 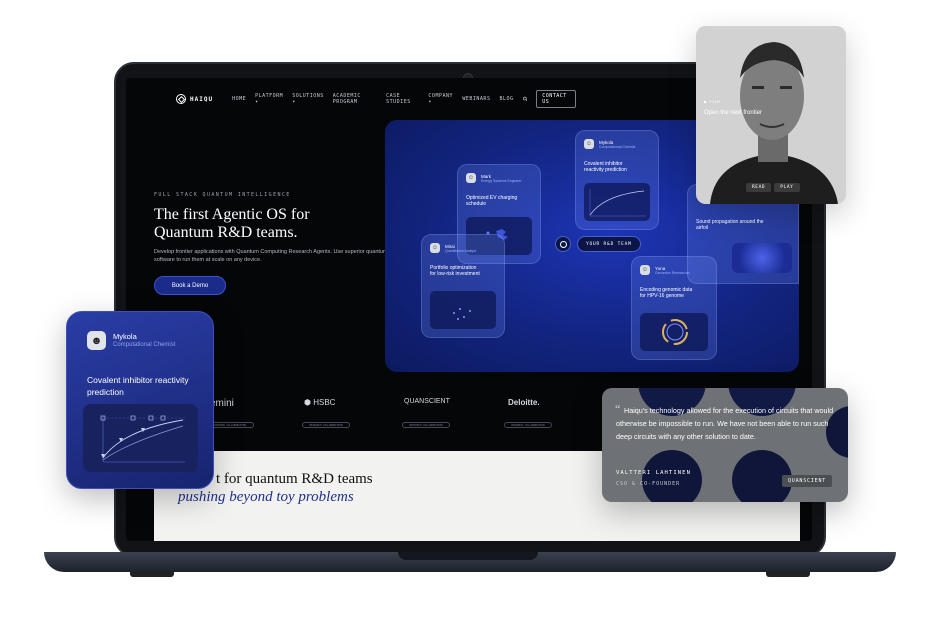 I want to click on your-team-tag: YOUR R&D TEAM, so click(x=598, y=244).